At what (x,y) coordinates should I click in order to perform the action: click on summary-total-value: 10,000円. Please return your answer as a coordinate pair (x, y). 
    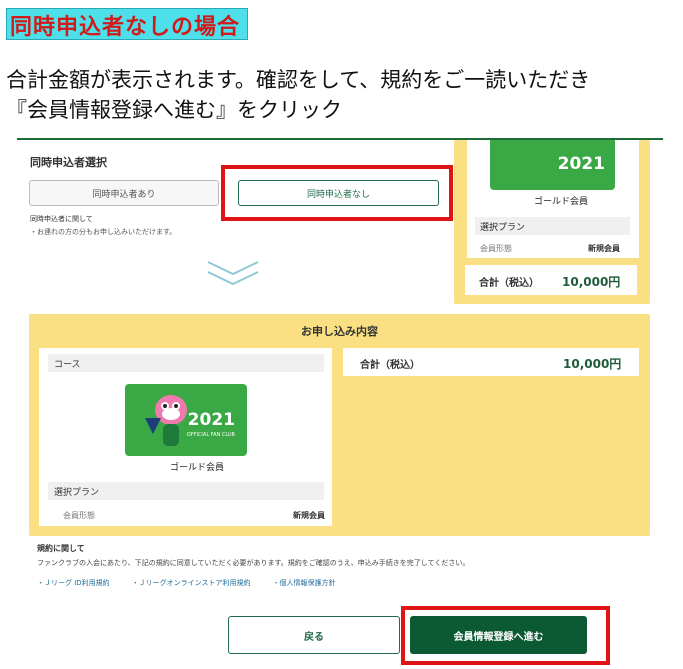
    Looking at the image, I should click on (591, 282).